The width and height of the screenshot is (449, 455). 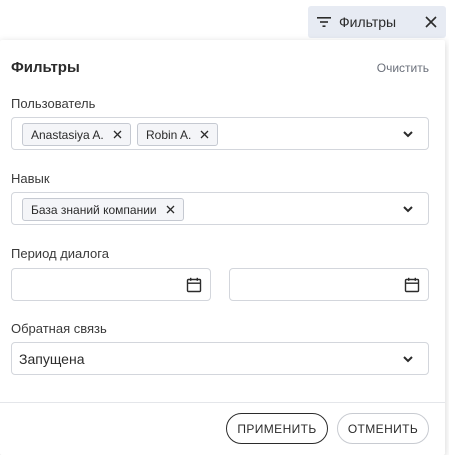 I want to click on date-to-input, so click(x=329, y=284).